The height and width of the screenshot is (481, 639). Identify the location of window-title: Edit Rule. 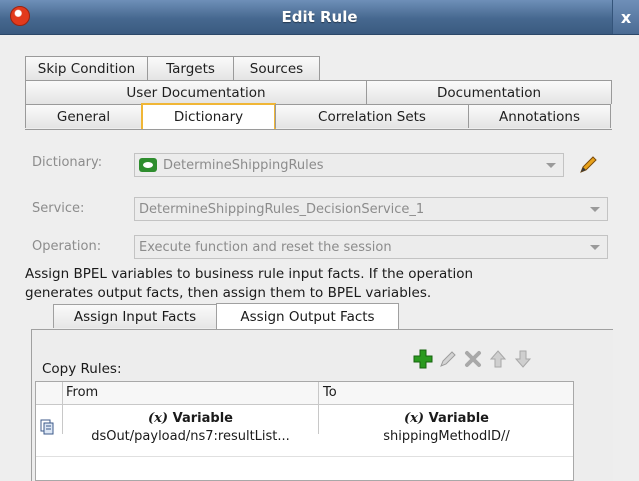
(319, 17).